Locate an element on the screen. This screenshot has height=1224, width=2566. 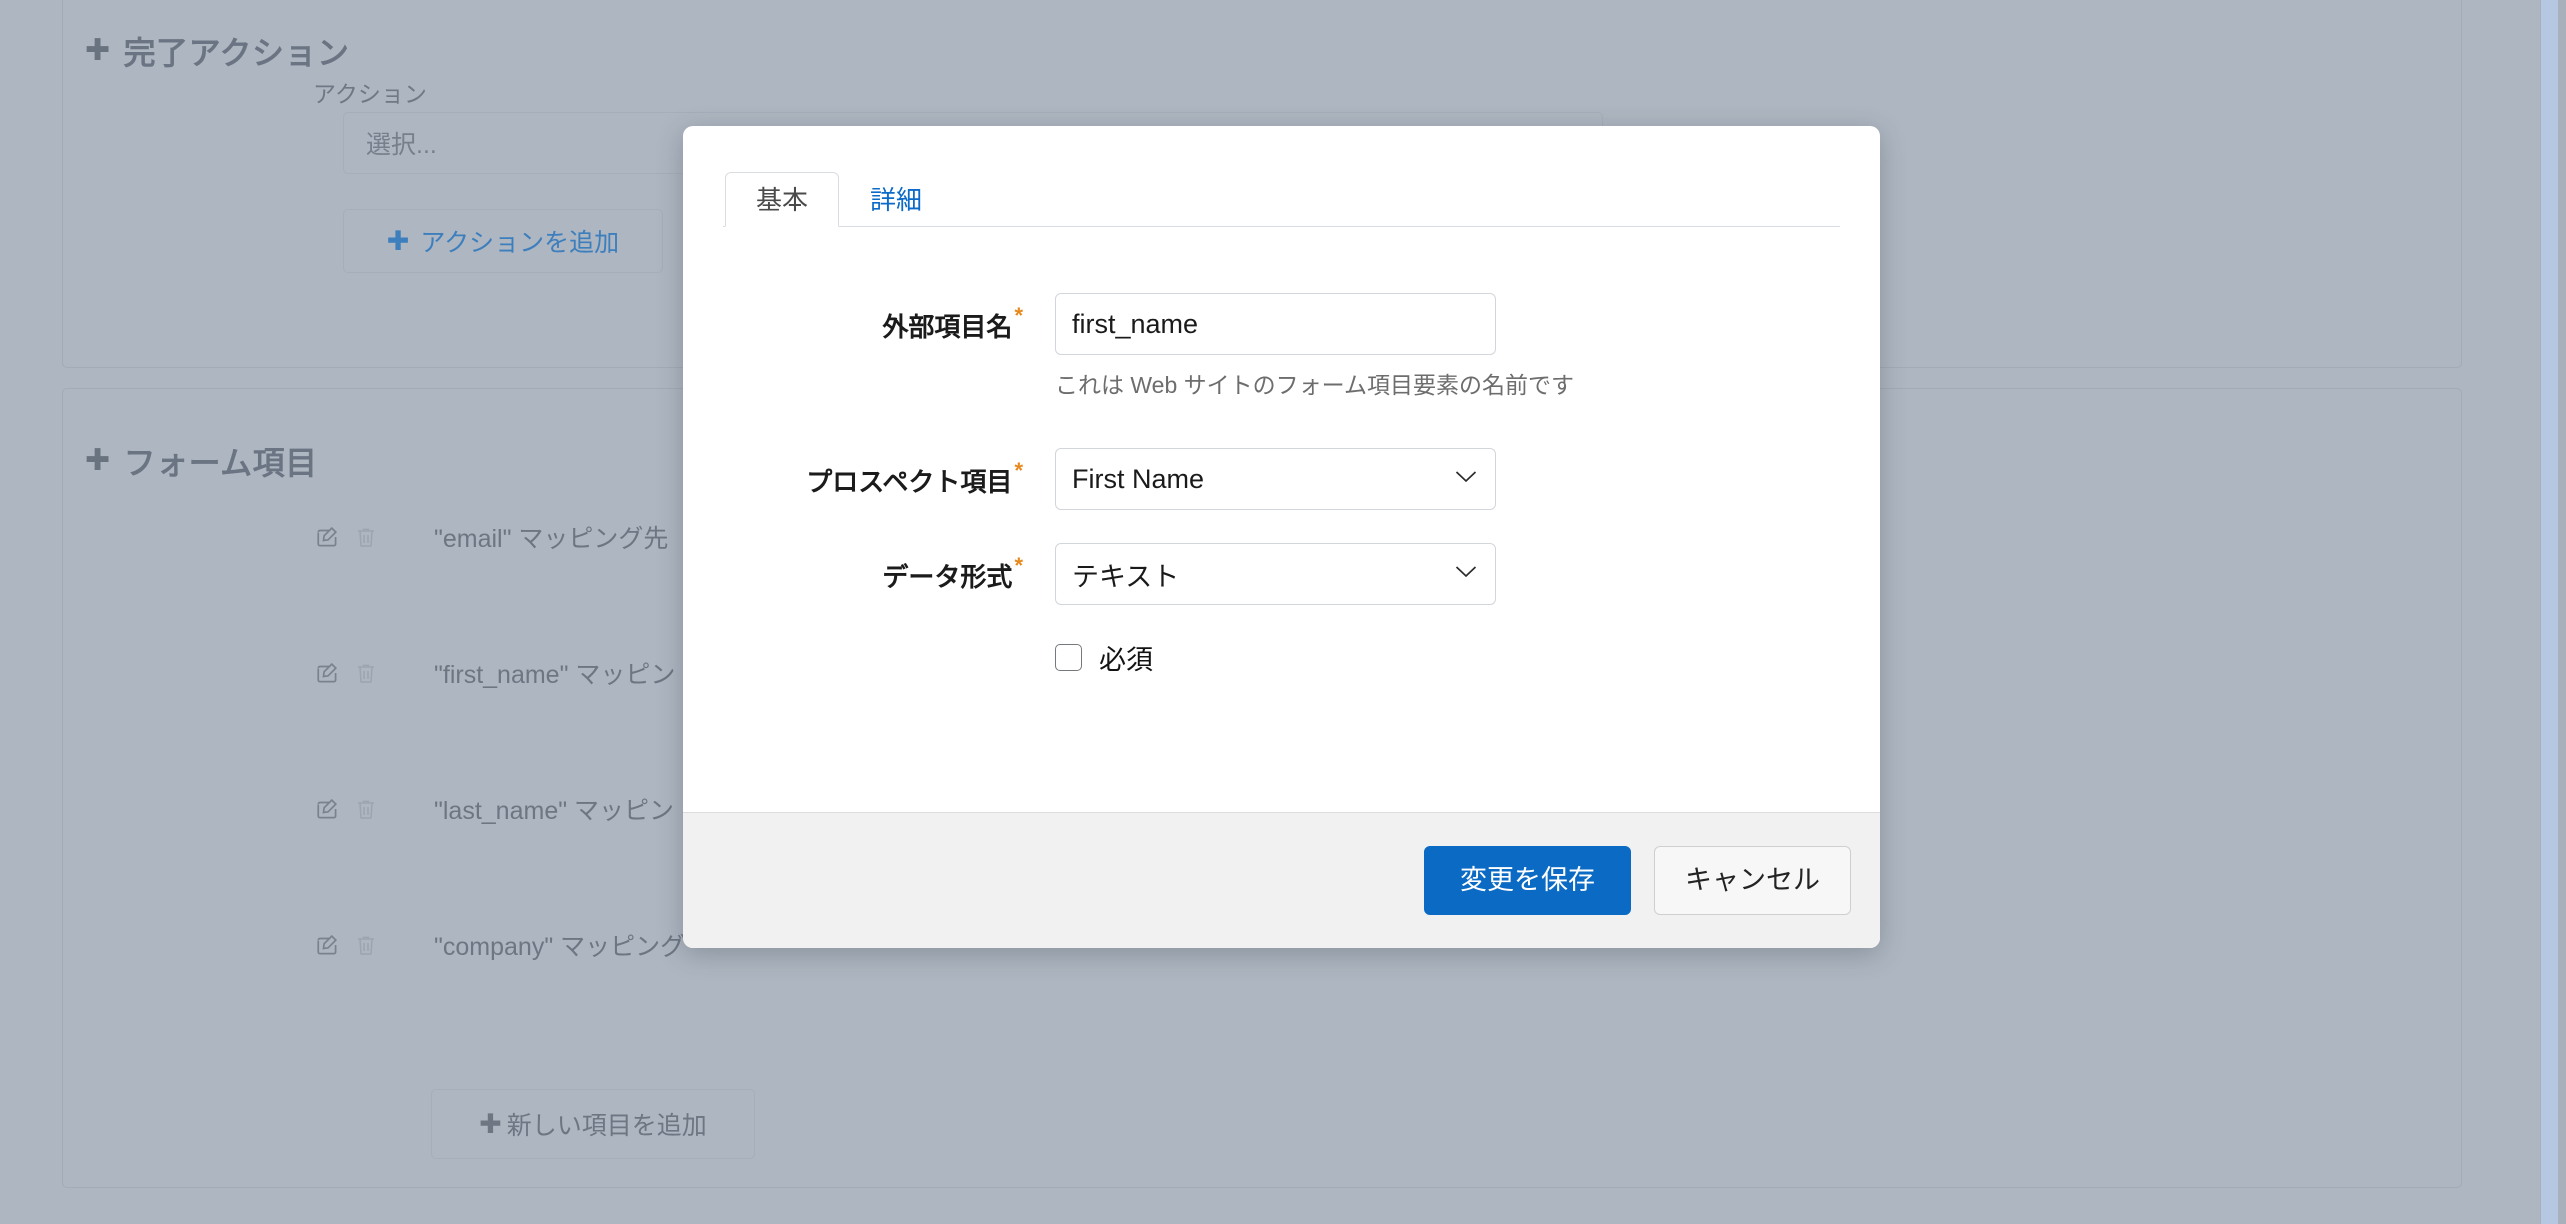
required-checkbox is located at coordinates (1068, 657).